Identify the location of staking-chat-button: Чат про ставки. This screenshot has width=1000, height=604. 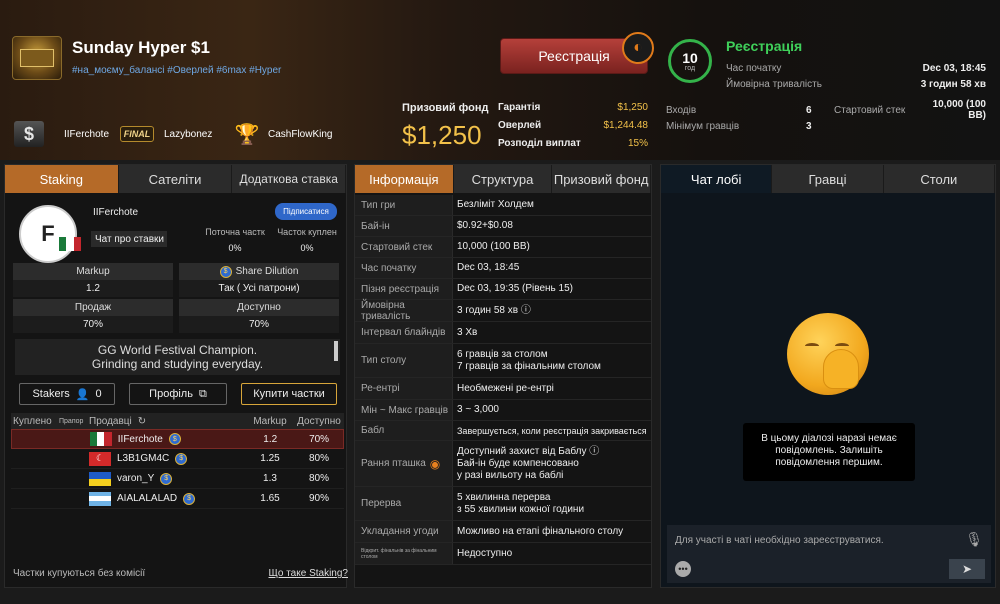
(129, 239).